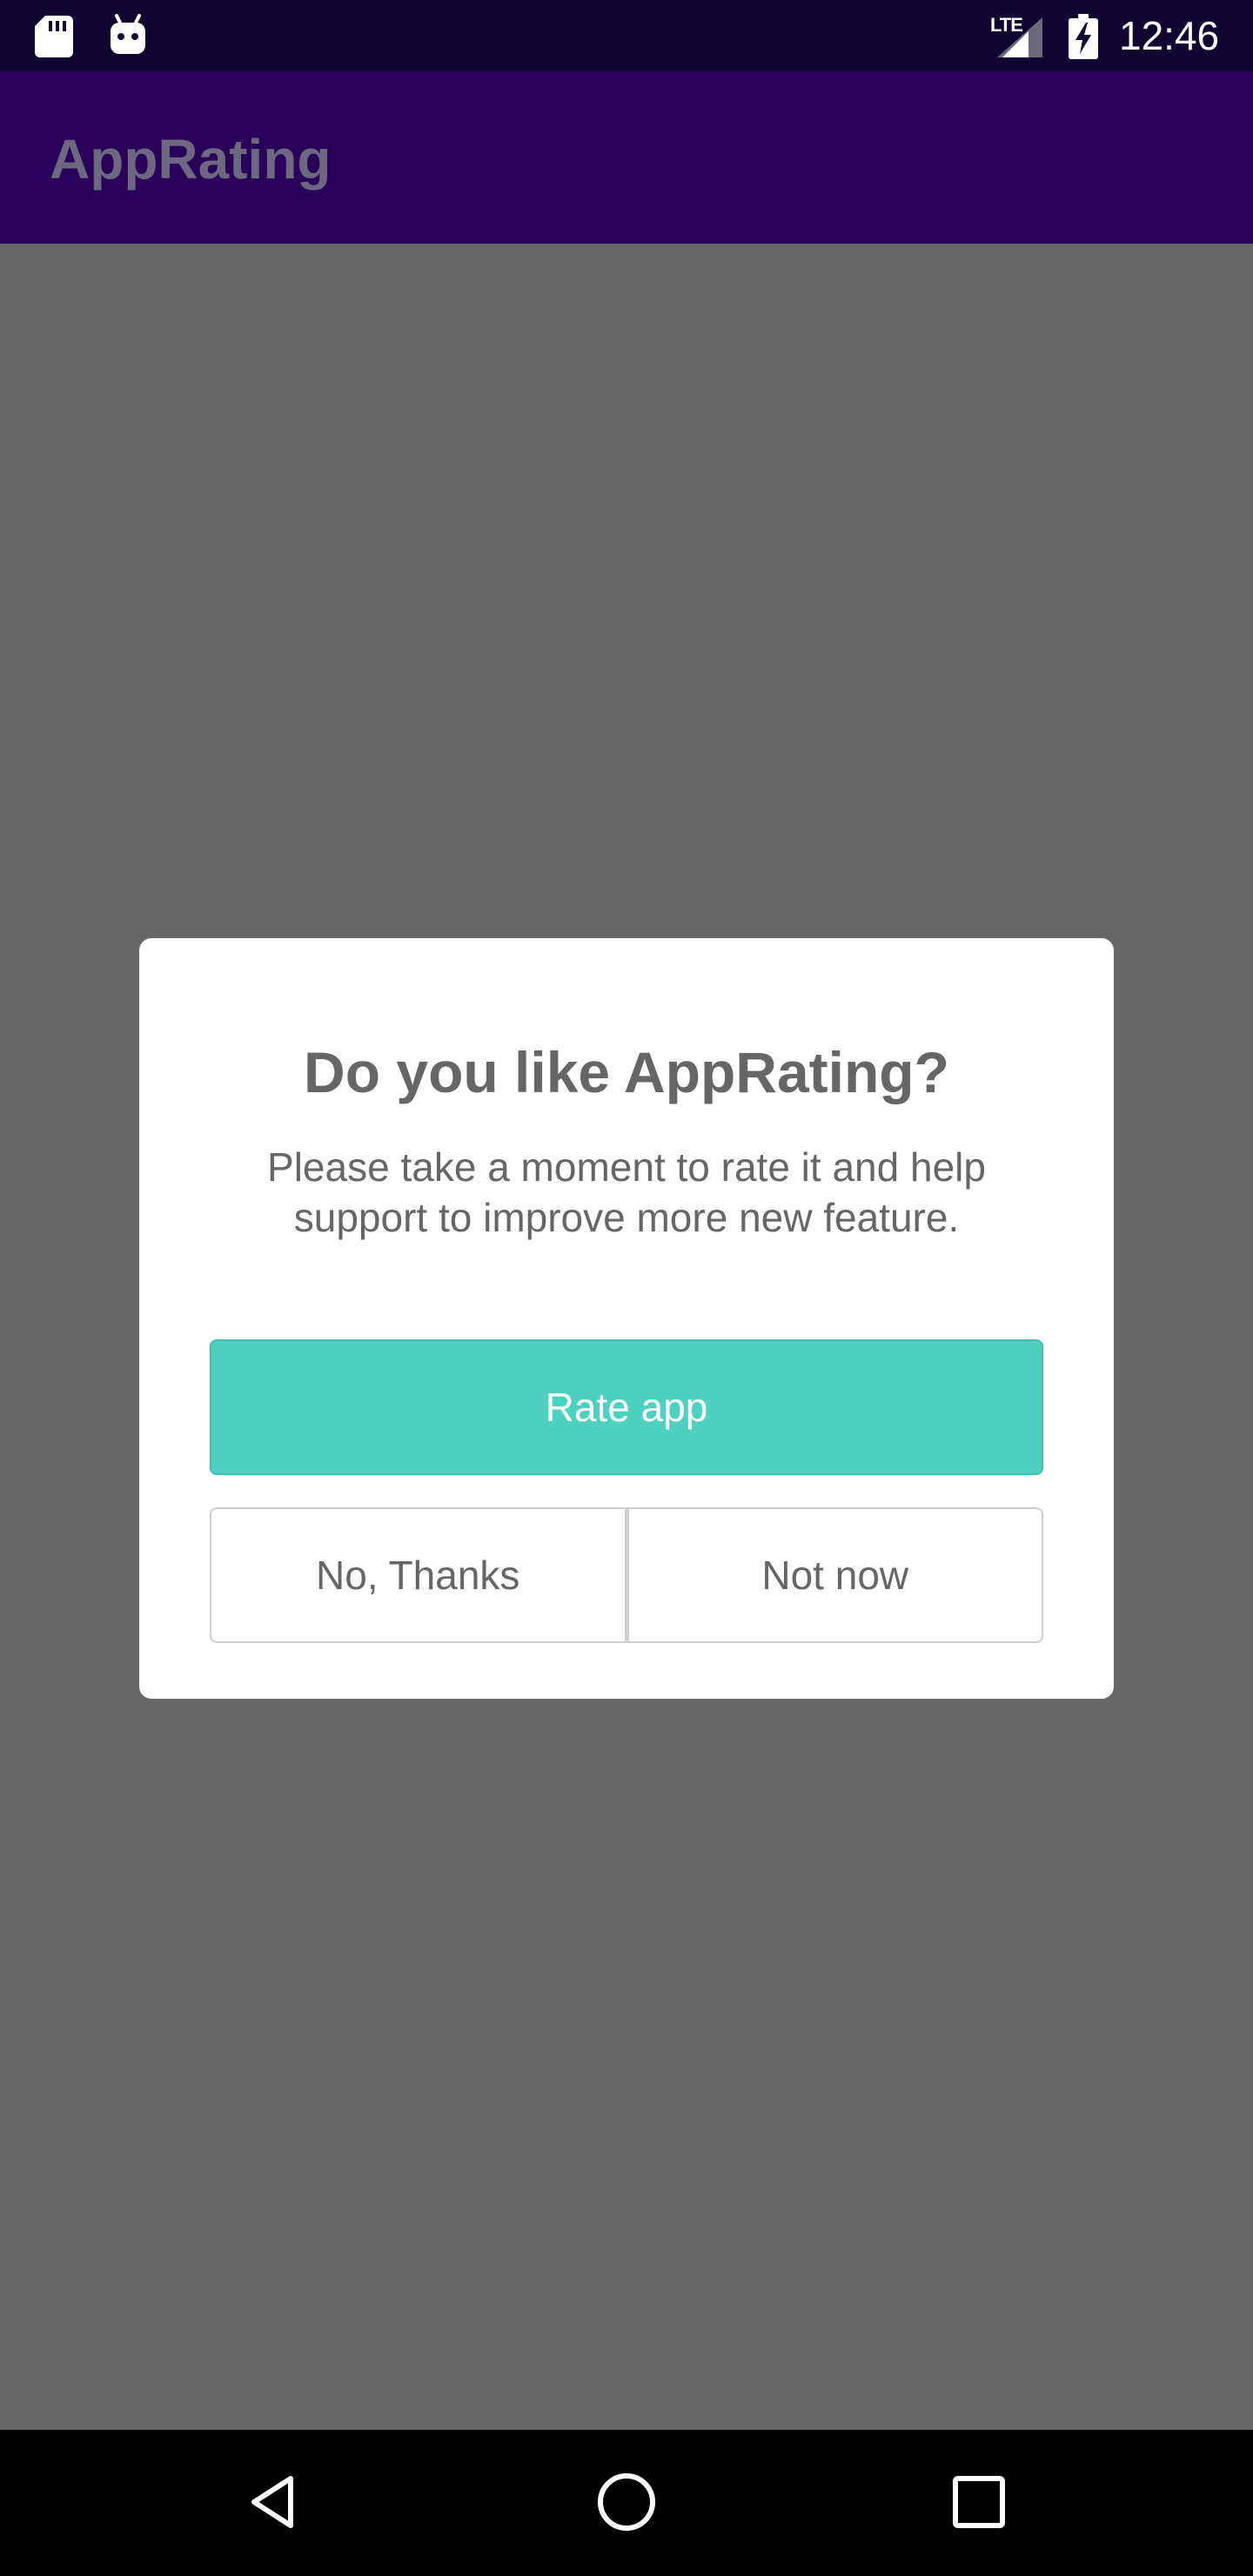 This screenshot has width=1253, height=2576. I want to click on battery-charging-icon, so click(1083, 37).